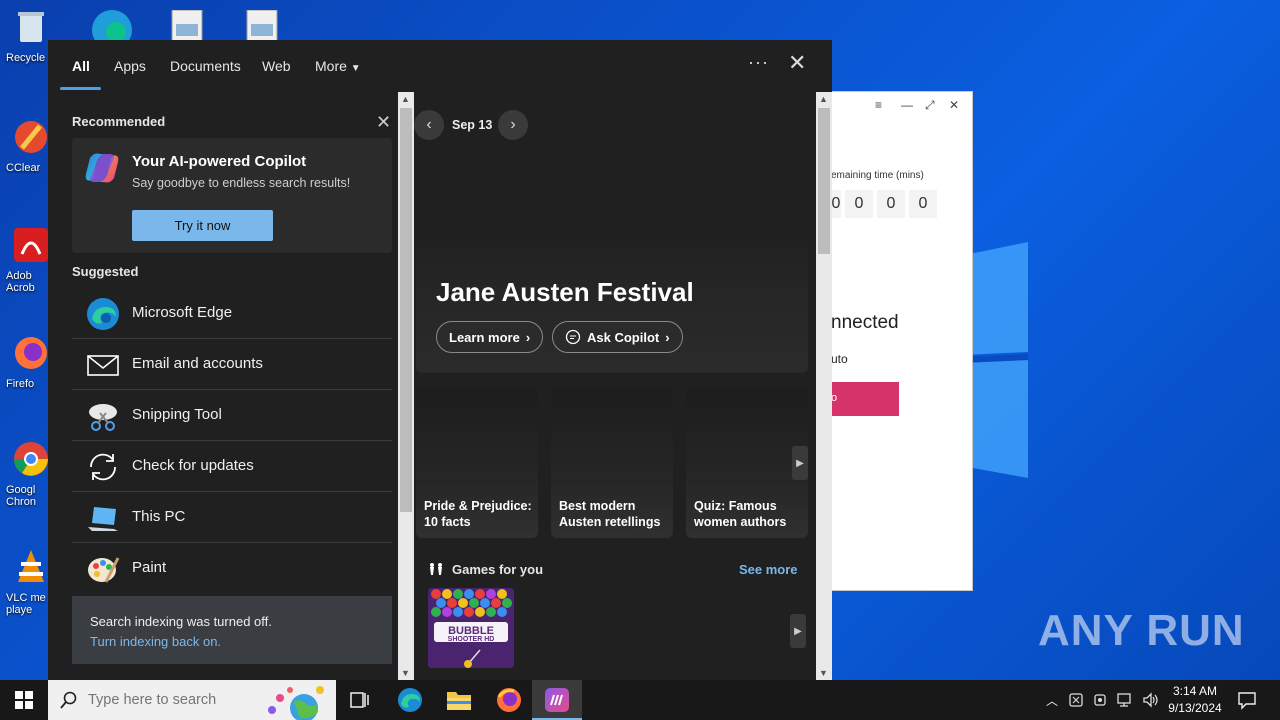 Image resolution: width=1280 pixels, height=720 pixels. What do you see at coordinates (565, 292) in the screenshot?
I see `hero-title: Jane Austen Festival` at bounding box center [565, 292].